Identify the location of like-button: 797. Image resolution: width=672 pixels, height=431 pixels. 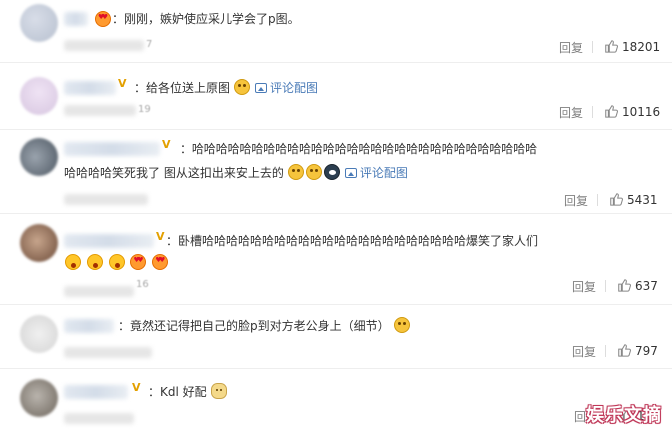
(637, 350).